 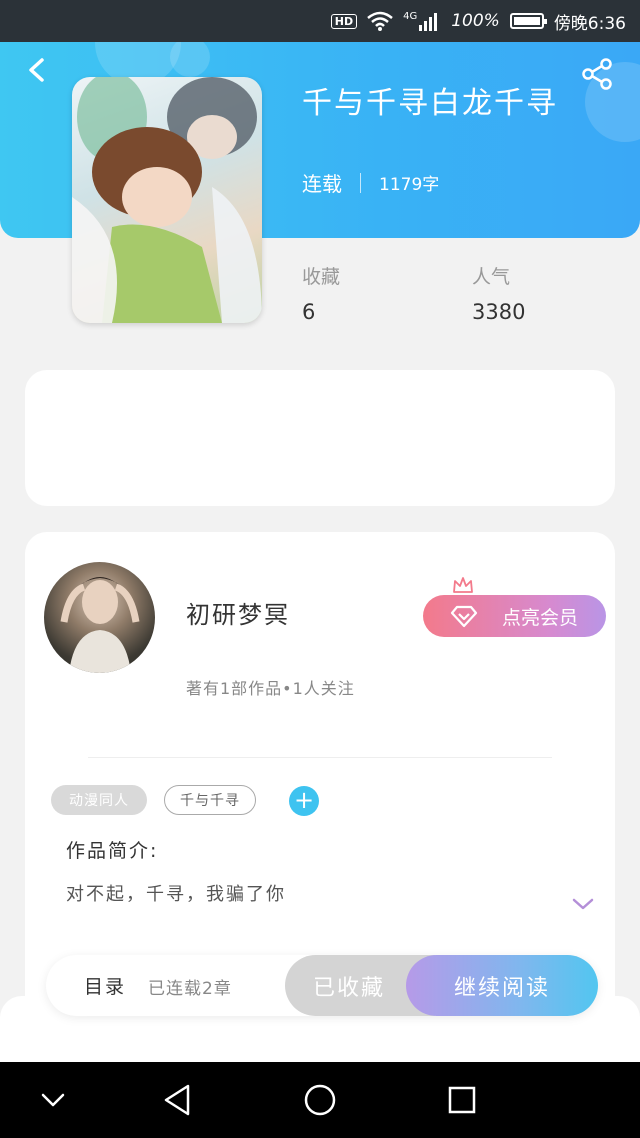 I want to click on battery-percent: 100%, so click(x=475, y=21).